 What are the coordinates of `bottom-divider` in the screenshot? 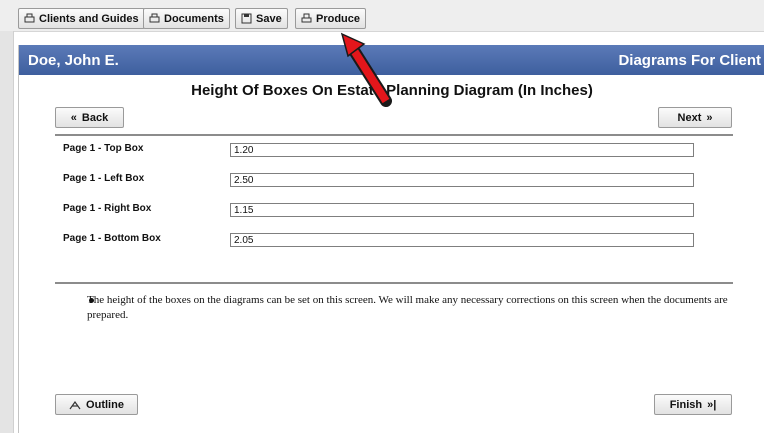 It's located at (394, 283).